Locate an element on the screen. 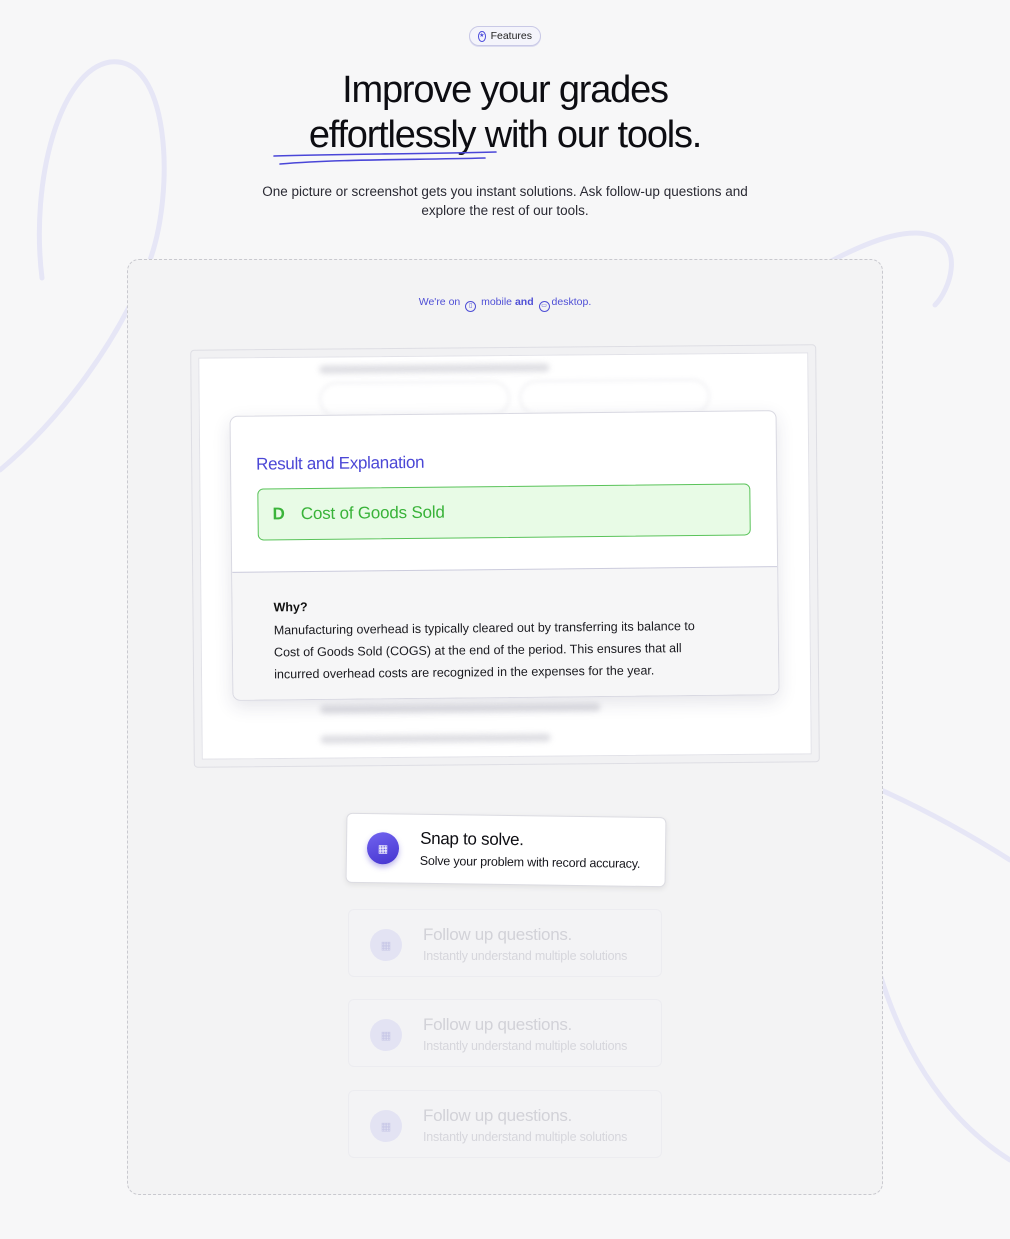  feature-description: Solve your problem with record accuracy. is located at coordinates (530, 862).